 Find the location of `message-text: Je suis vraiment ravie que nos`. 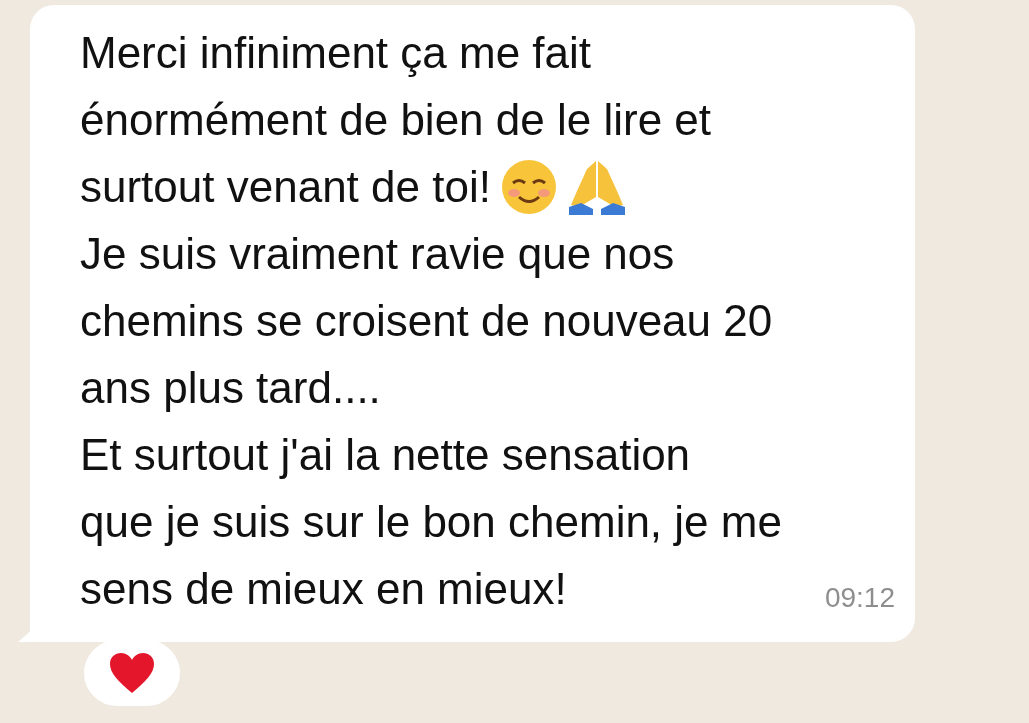

message-text: Je suis vraiment ravie que nos is located at coordinates (377, 254).